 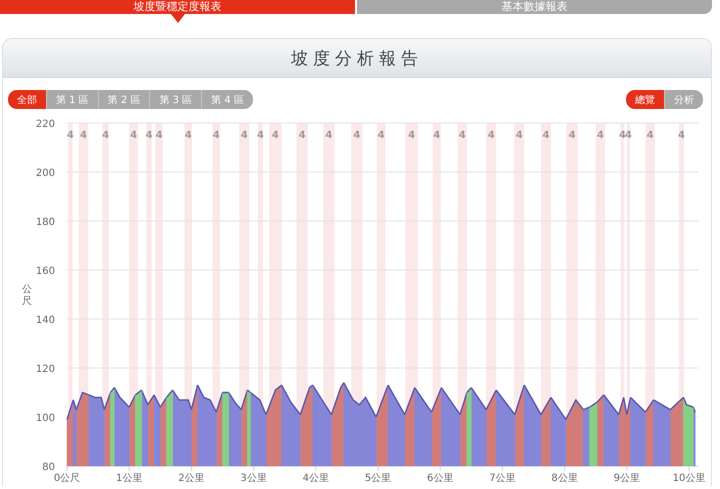 What do you see at coordinates (73, 99) in the screenshot?
I see `filter-tab: 第 1 區` at bounding box center [73, 99].